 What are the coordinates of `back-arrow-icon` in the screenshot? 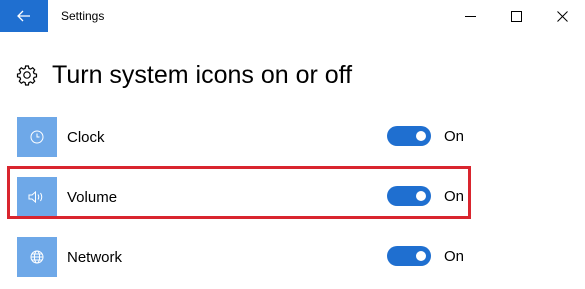 It's located at (23, 16).